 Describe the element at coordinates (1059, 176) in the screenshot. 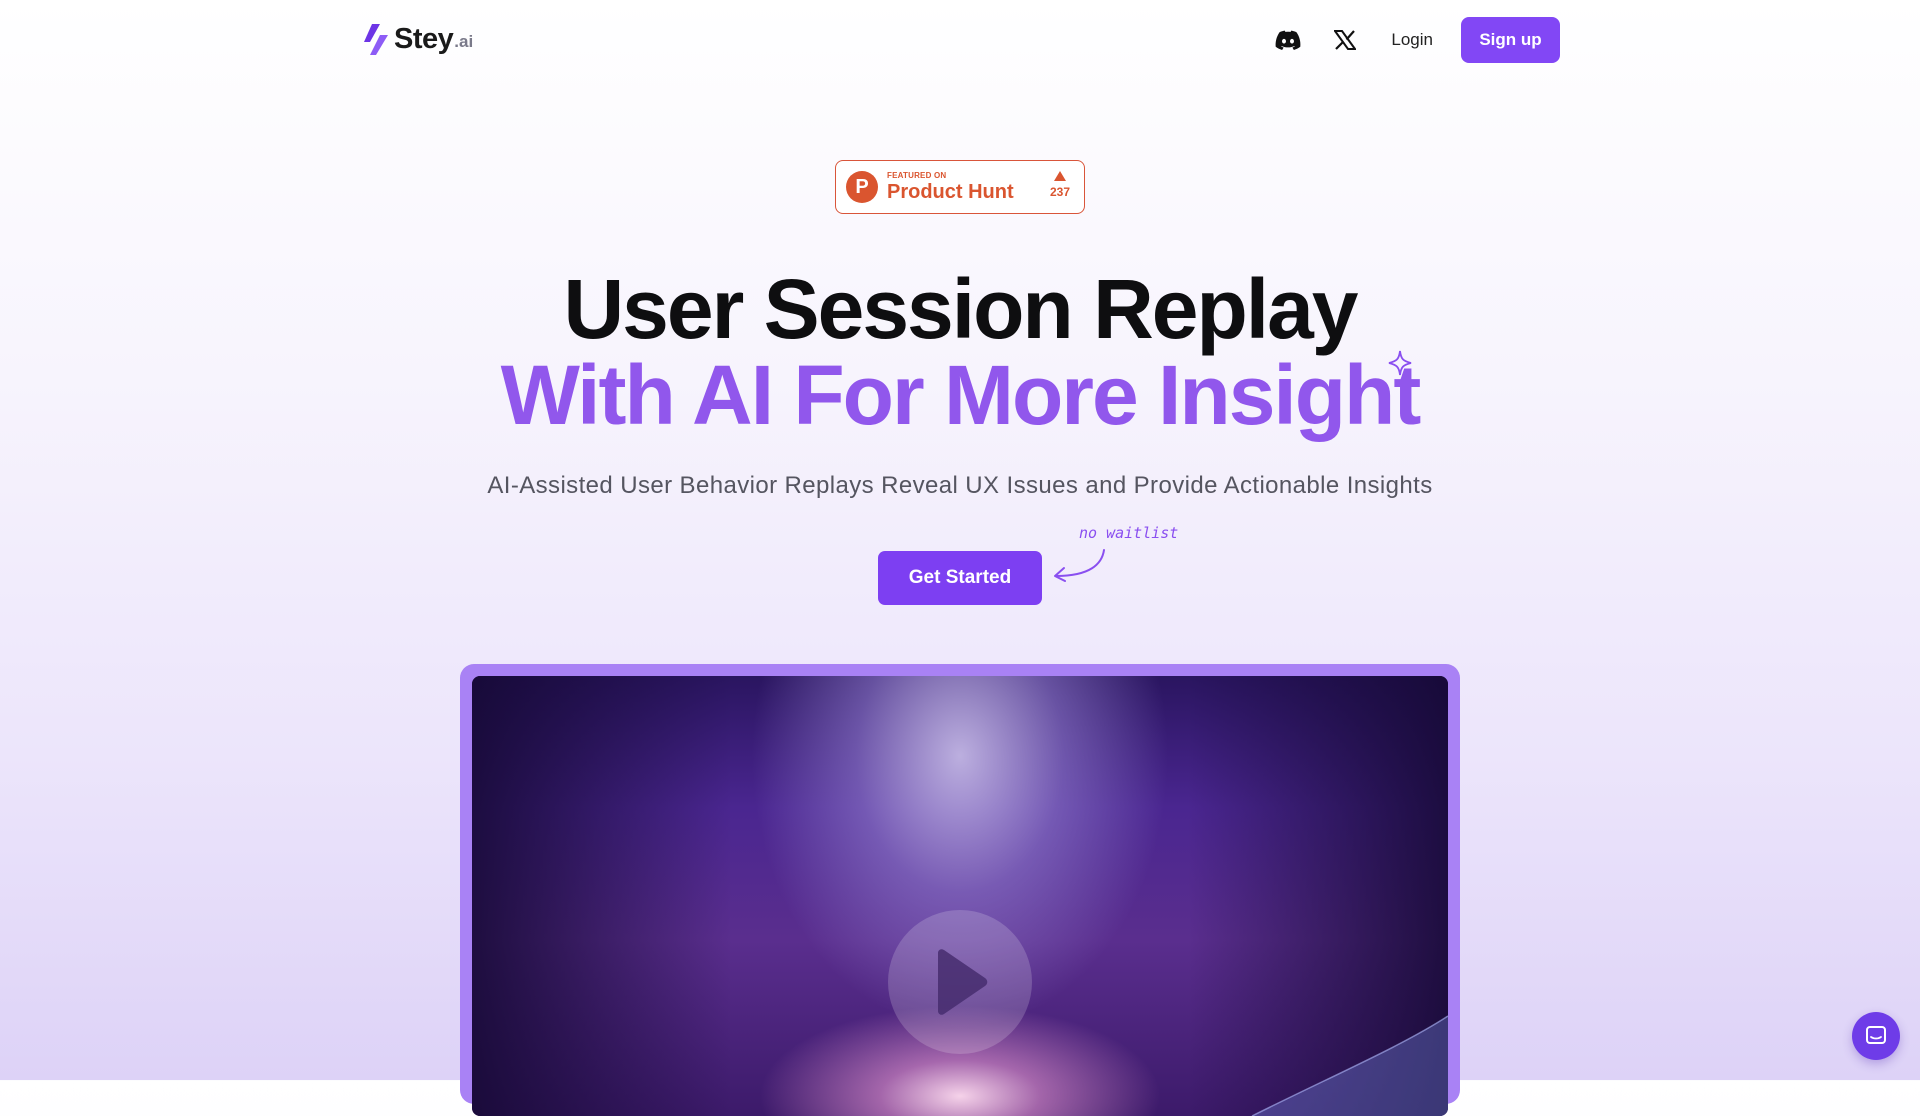

I see `upvote-arrow-icon` at that location.